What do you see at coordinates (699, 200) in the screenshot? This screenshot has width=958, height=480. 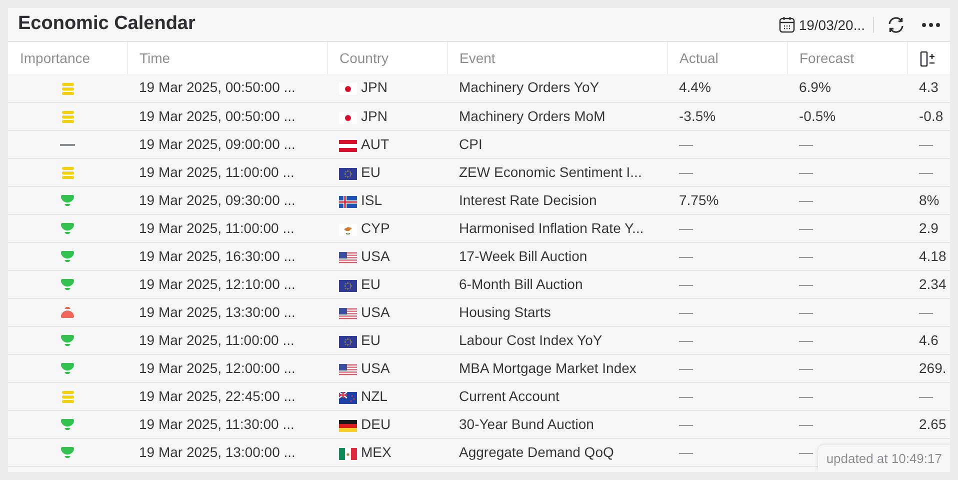 I see `actual-value: 7.75%` at bounding box center [699, 200].